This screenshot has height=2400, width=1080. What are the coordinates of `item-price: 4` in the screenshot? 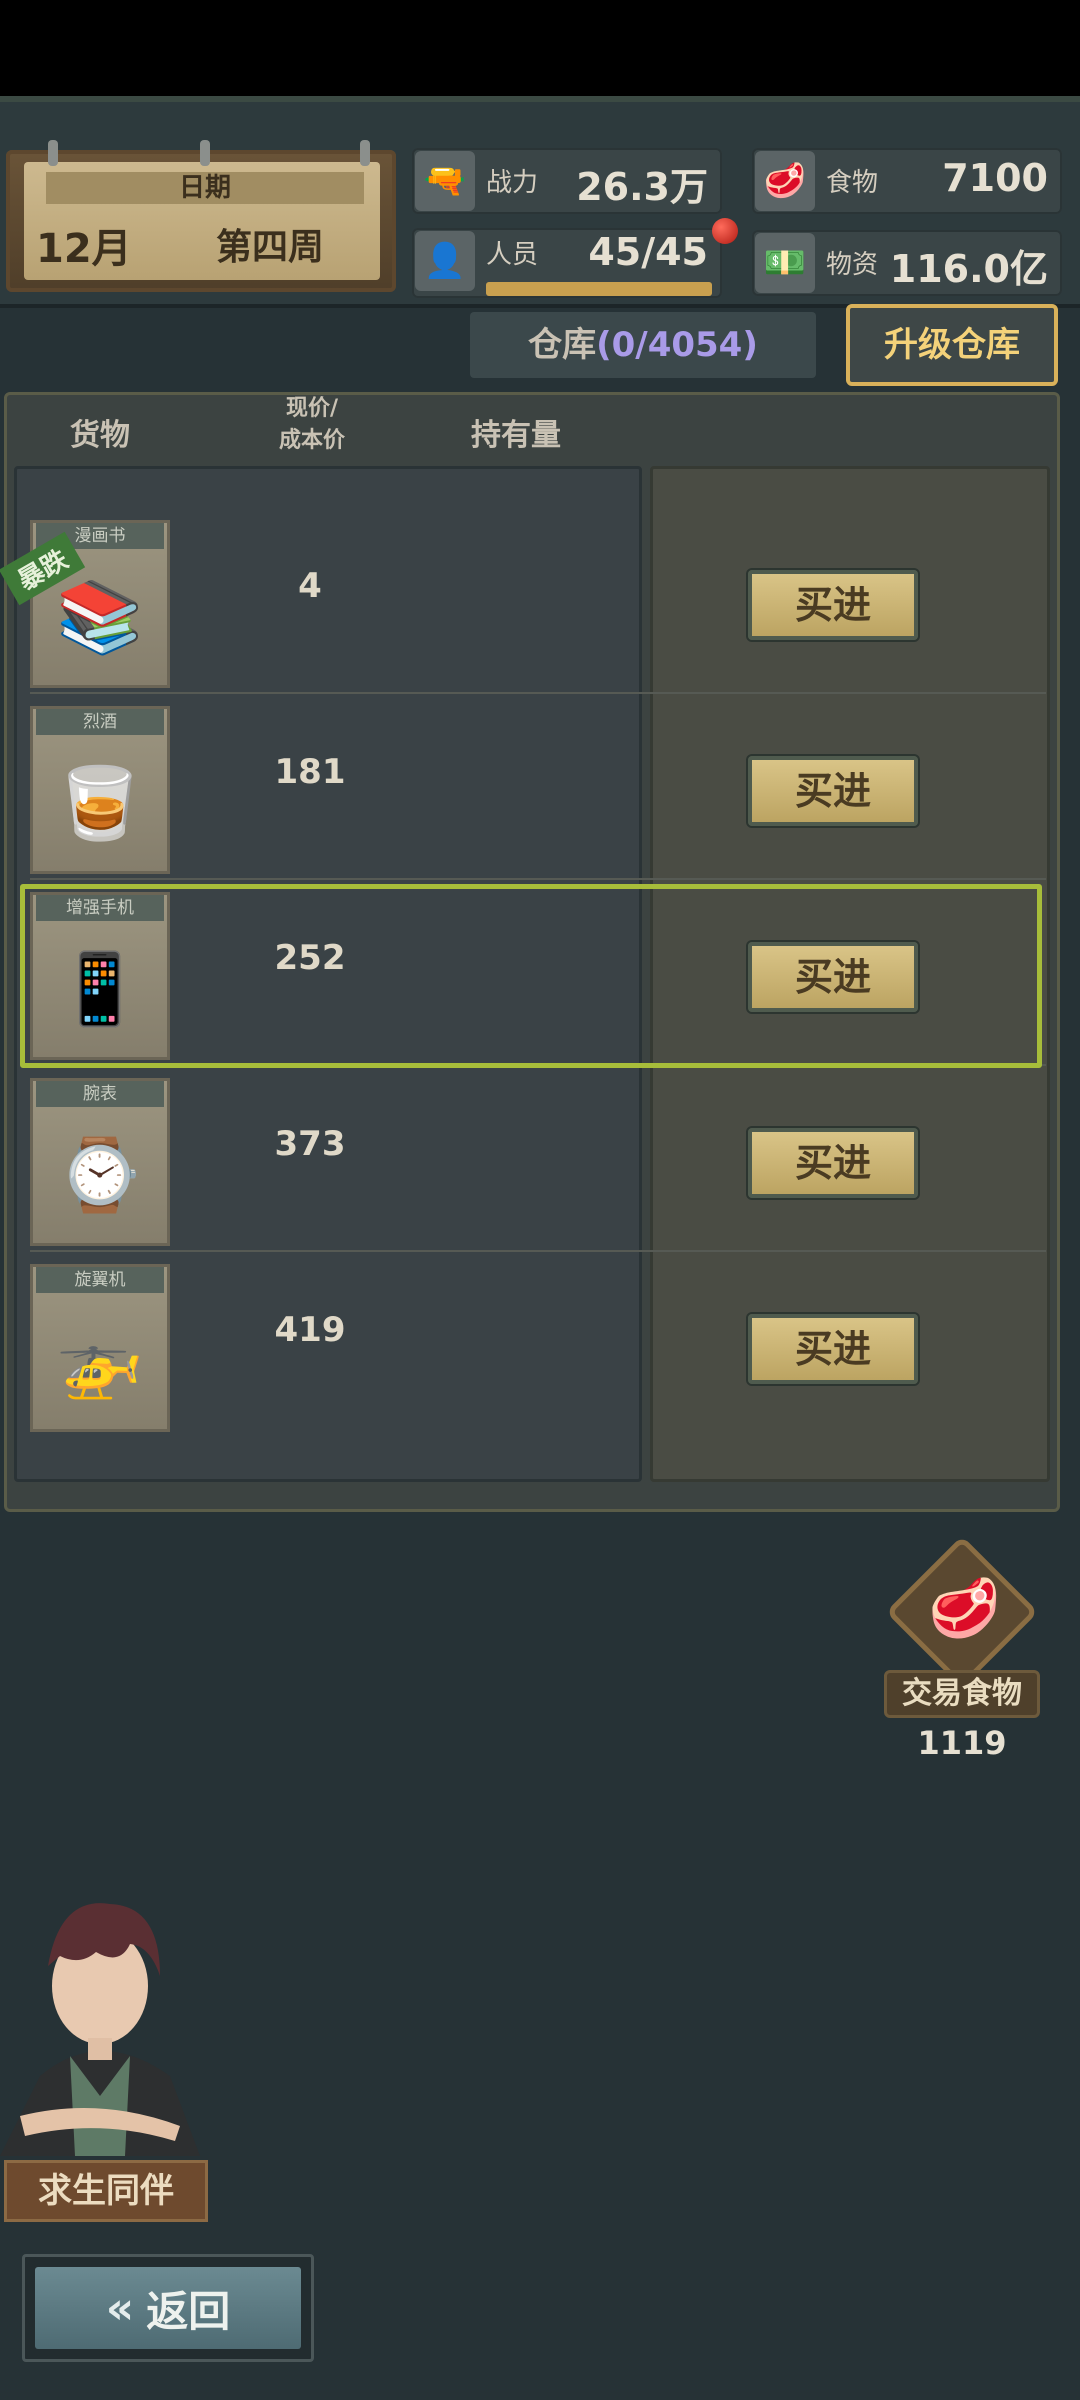 It's located at (310, 586).